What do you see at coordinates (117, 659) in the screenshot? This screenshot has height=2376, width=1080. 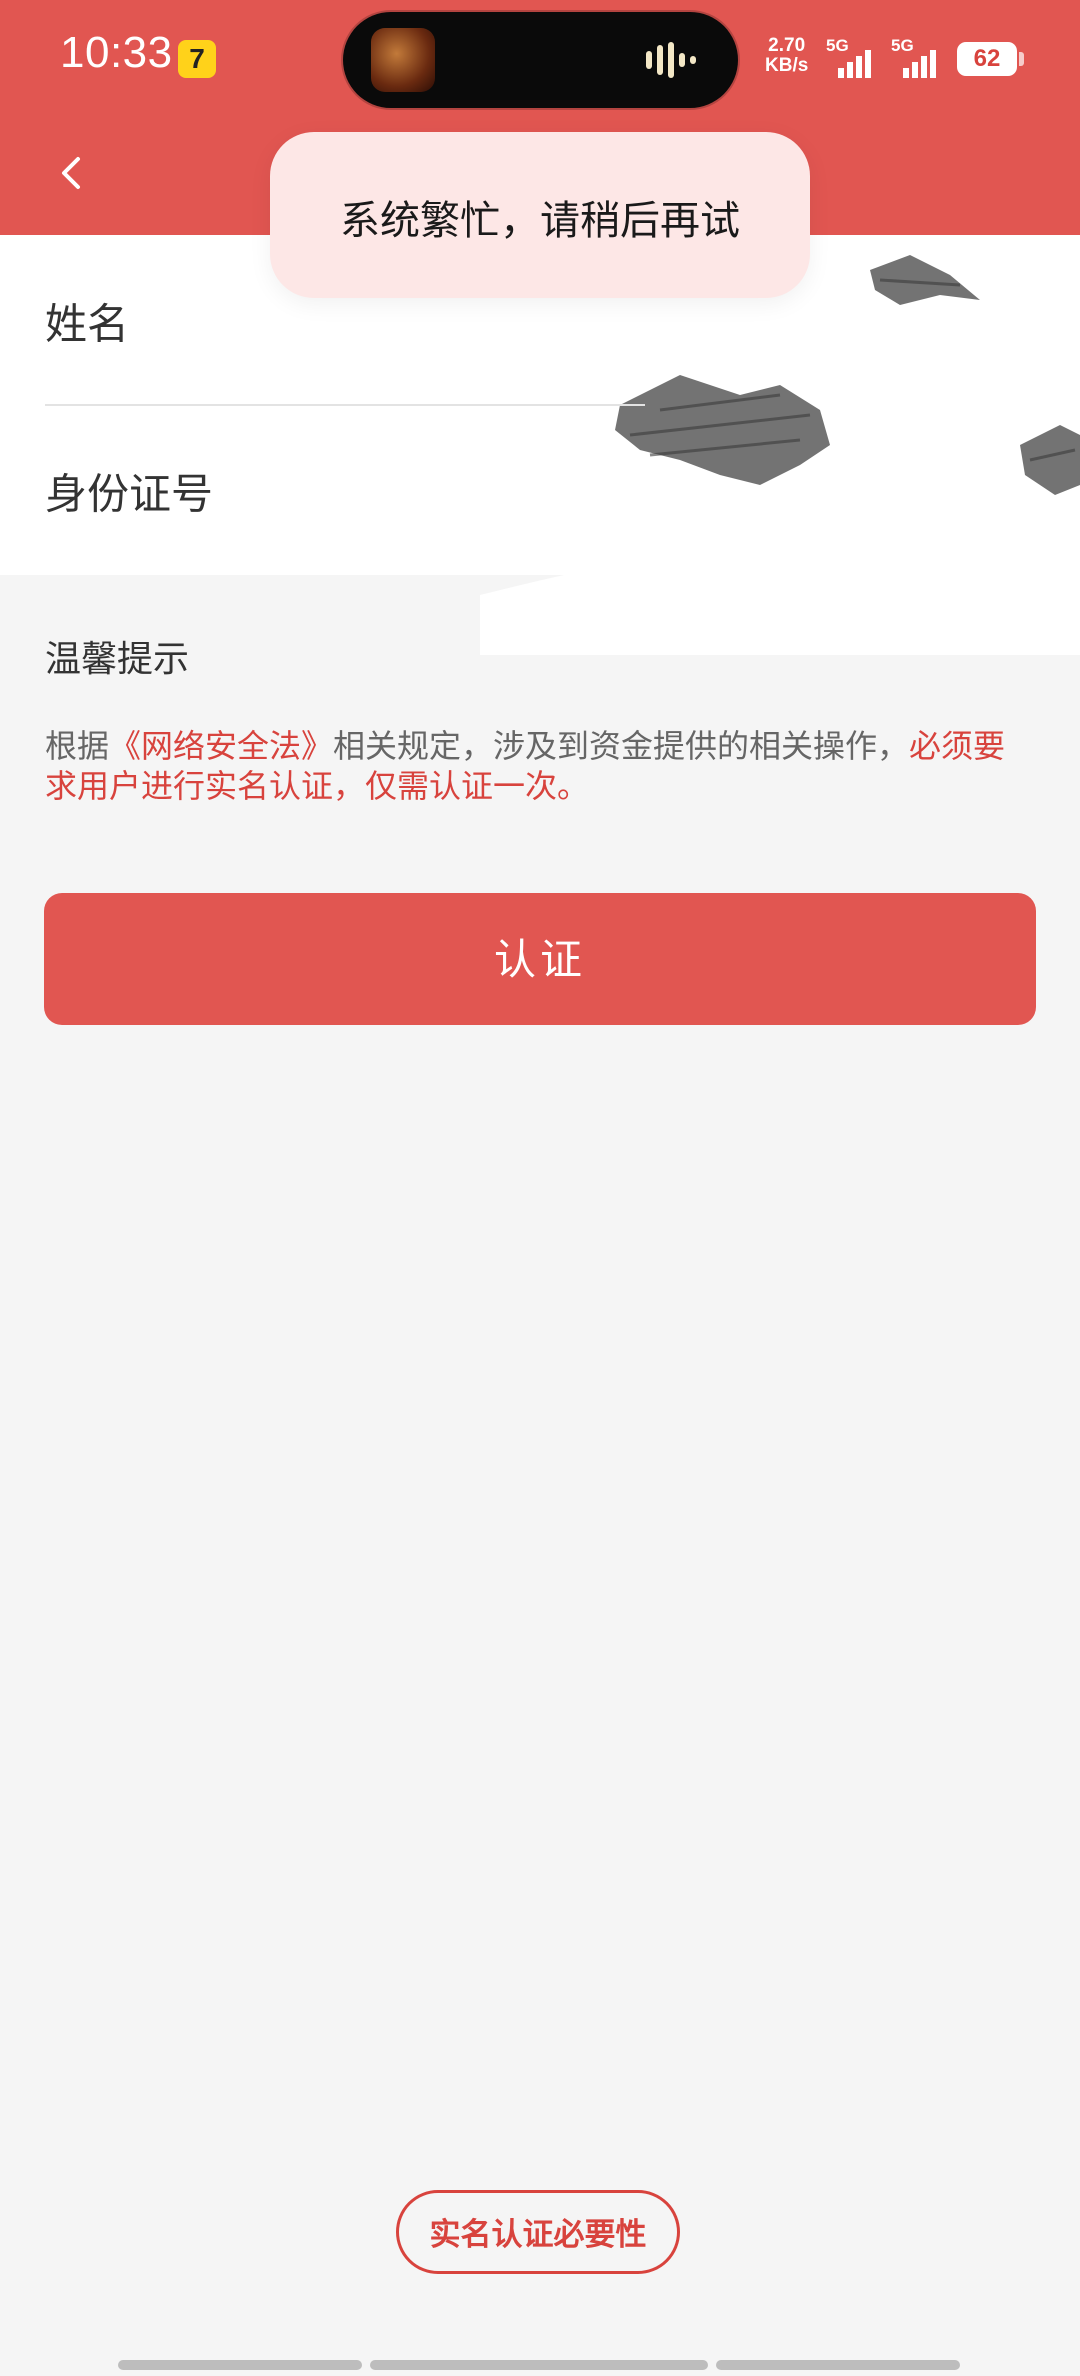 I see `tips-title: 温馨提示` at bounding box center [117, 659].